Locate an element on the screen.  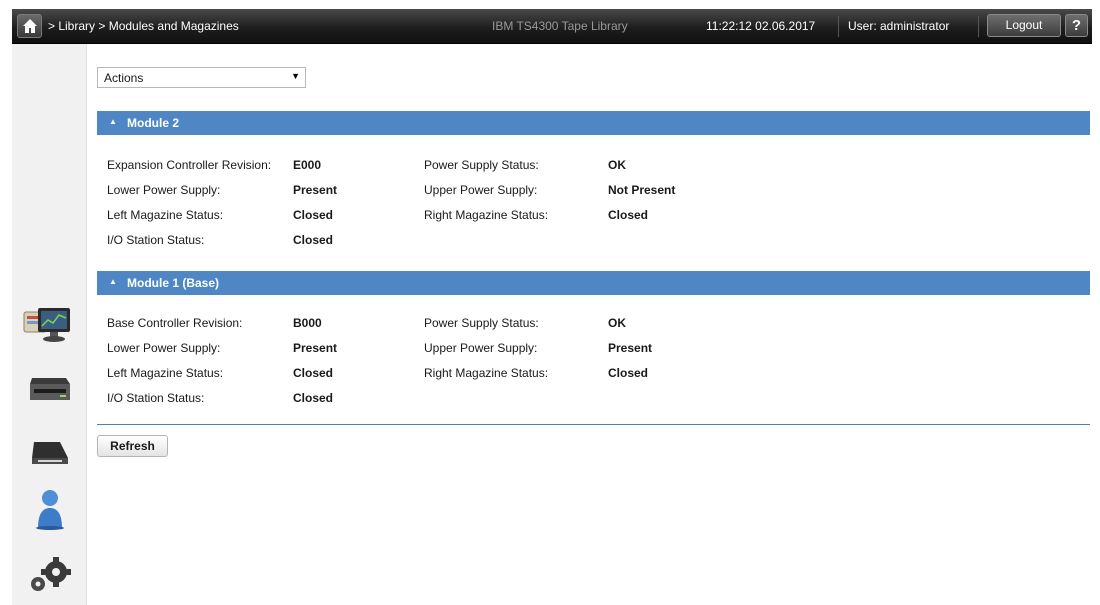
field-label: Expansion Controller Revision: is located at coordinates (189, 165).